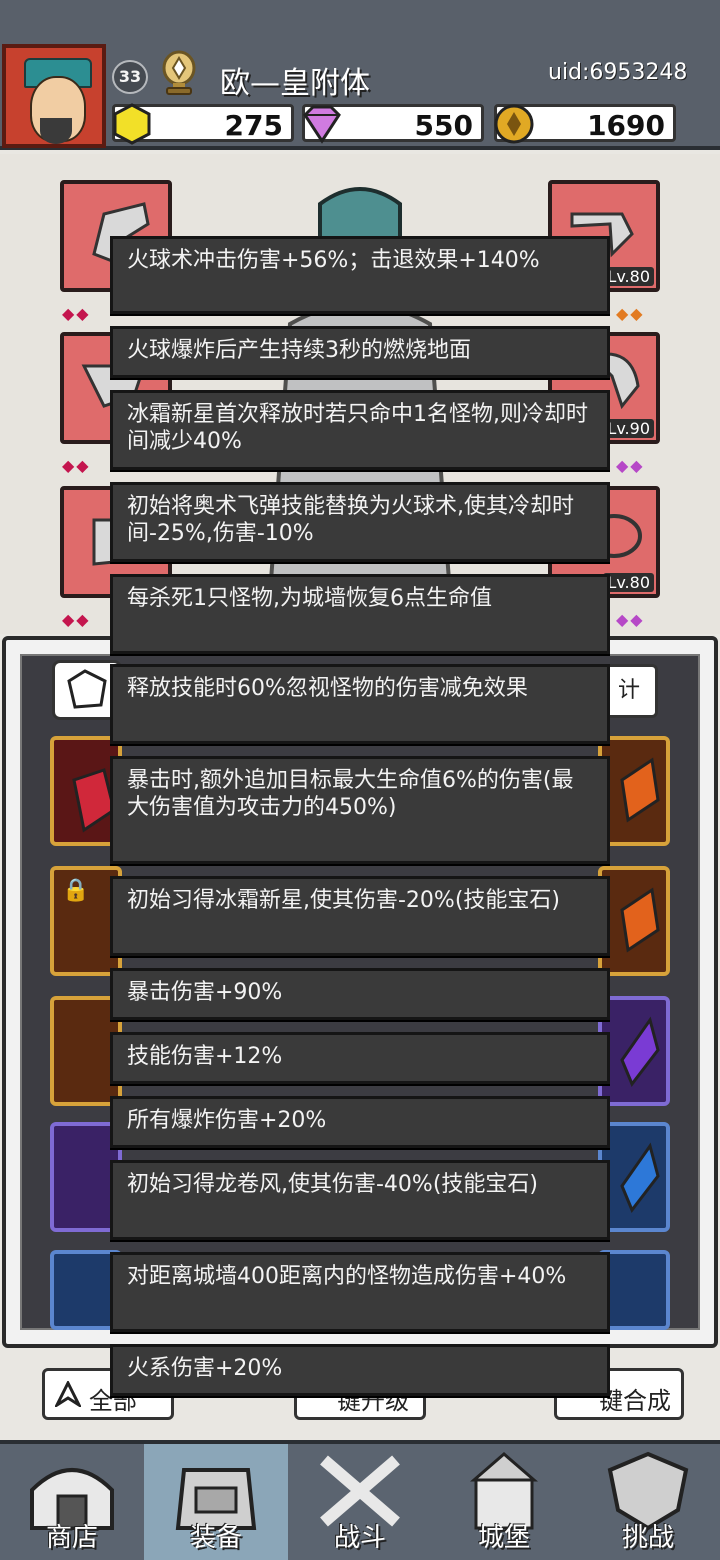 The width and height of the screenshot is (720, 1560). Describe the element at coordinates (216, 1502) in the screenshot. I see `nav-equipment: 装备` at that location.